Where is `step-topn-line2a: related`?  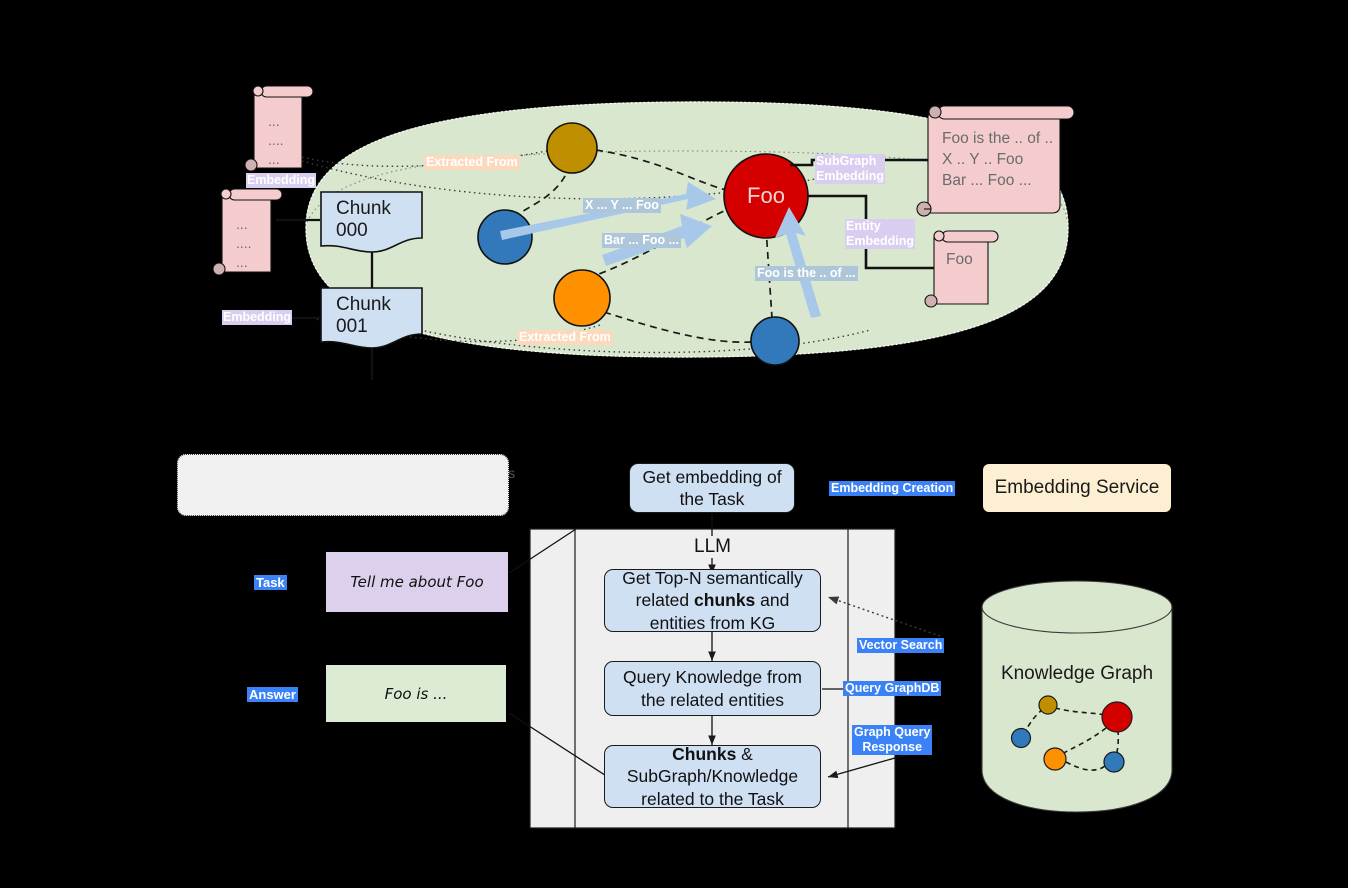 step-topn-line2a: related is located at coordinates (665, 600).